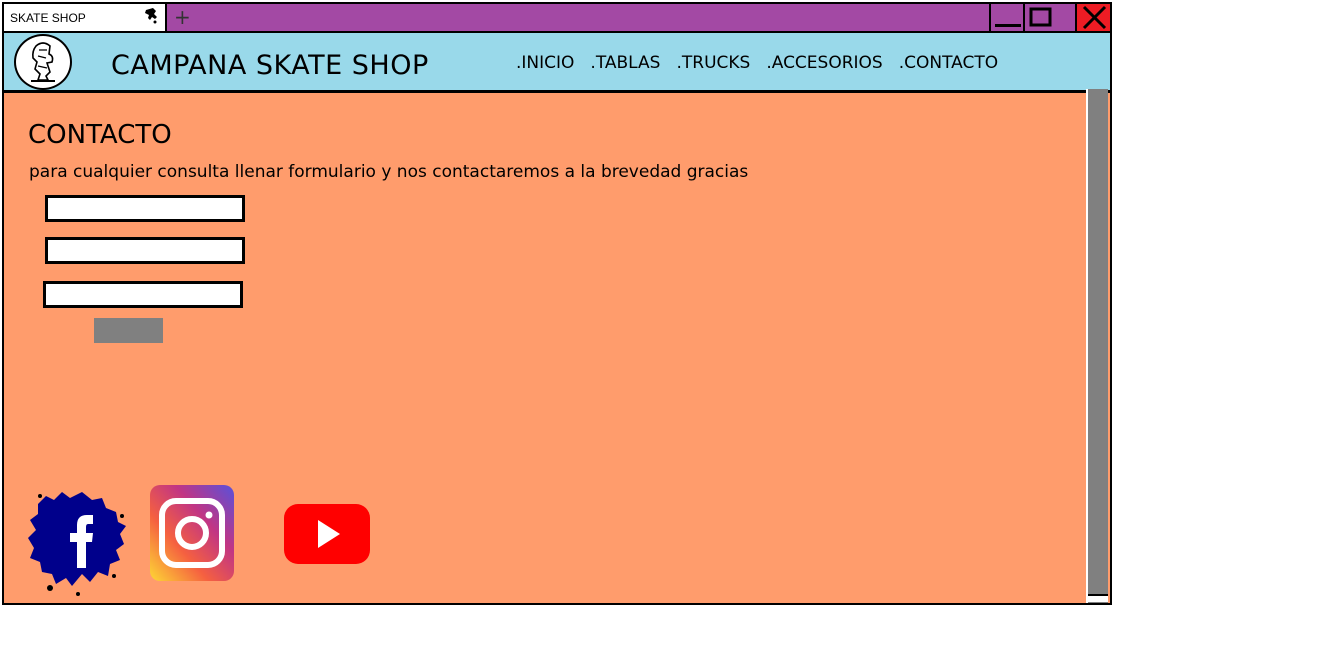 The width and height of the screenshot is (1329, 648). I want to click on minimize-button, so click(1006, 17).